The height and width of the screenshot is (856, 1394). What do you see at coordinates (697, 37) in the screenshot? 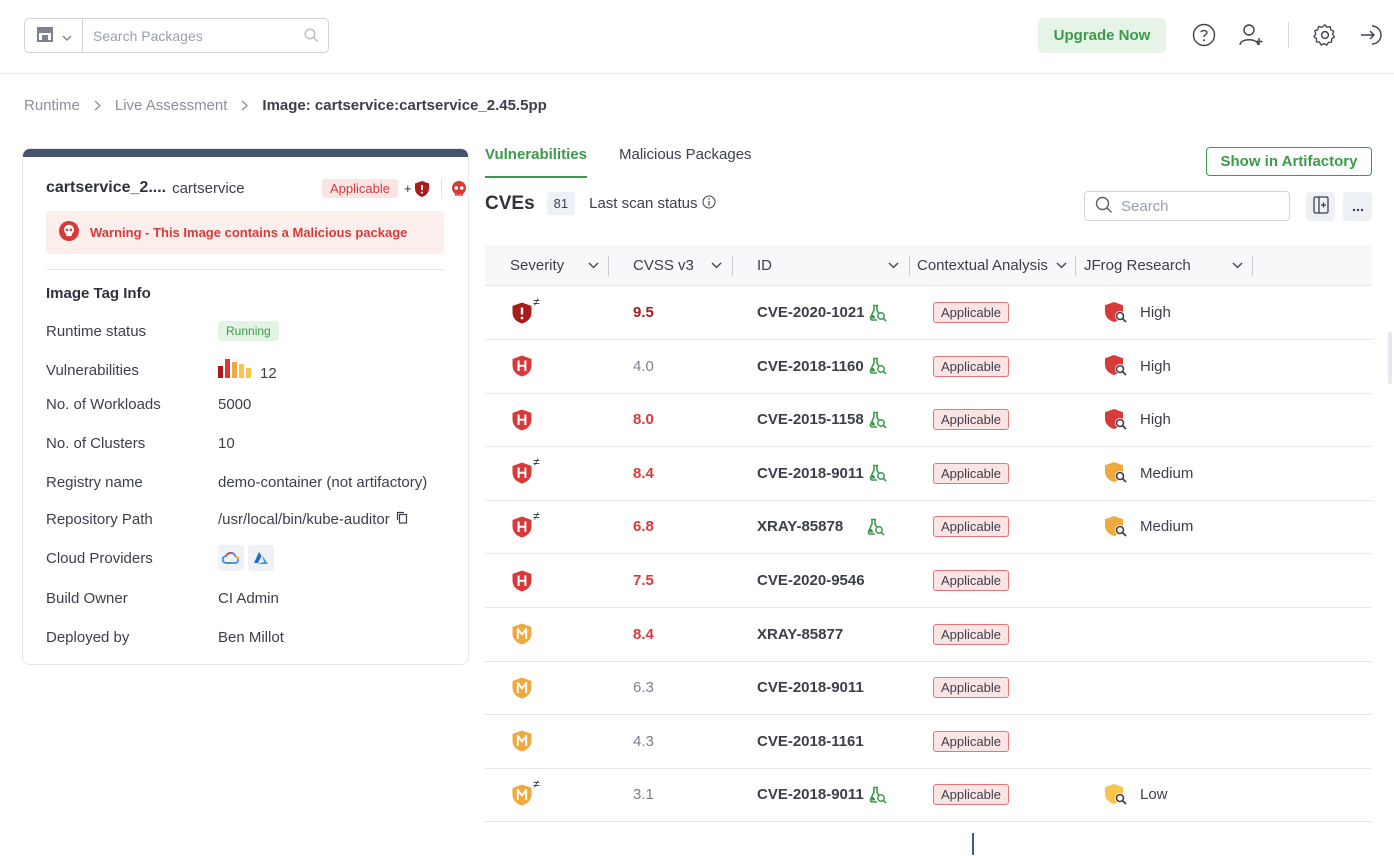
I see `top-bar: Upgrade Now` at bounding box center [697, 37].